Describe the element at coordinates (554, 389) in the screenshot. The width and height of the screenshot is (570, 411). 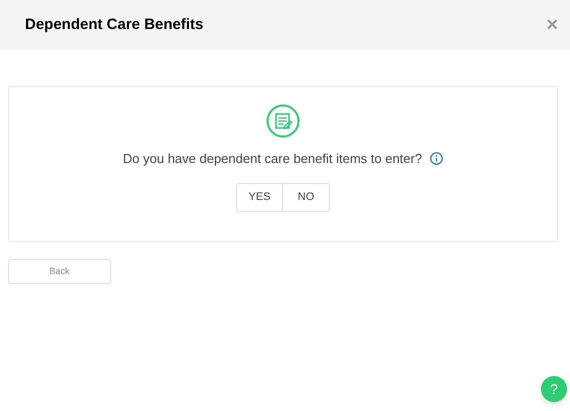
I see `help-button: ?` at that location.